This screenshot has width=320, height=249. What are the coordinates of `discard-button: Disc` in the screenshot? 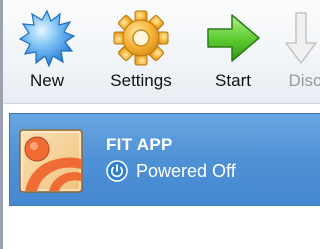 It's located at (301, 52).